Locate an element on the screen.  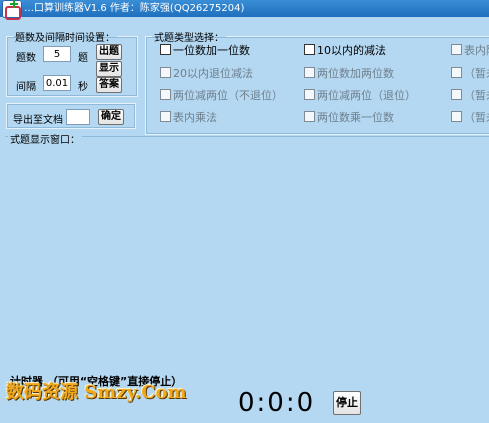
stop-button: 停止 is located at coordinates (347, 403).